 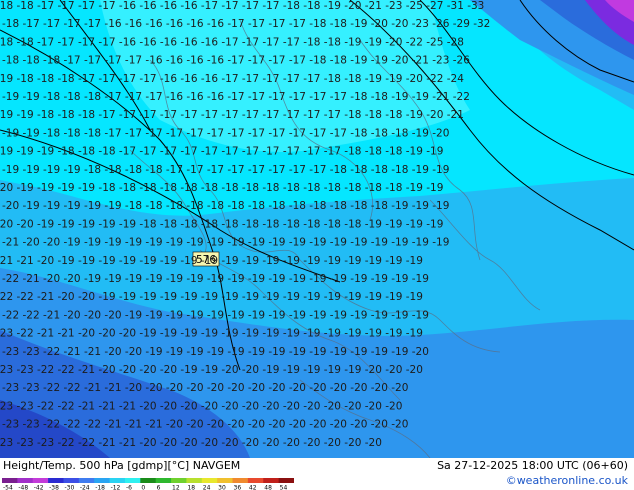 What do you see at coordinates (532, 465) in the screenshot?
I see `valid-time: Sa 27-12-2025 18:00 UTC (06+60)` at bounding box center [532, 465].